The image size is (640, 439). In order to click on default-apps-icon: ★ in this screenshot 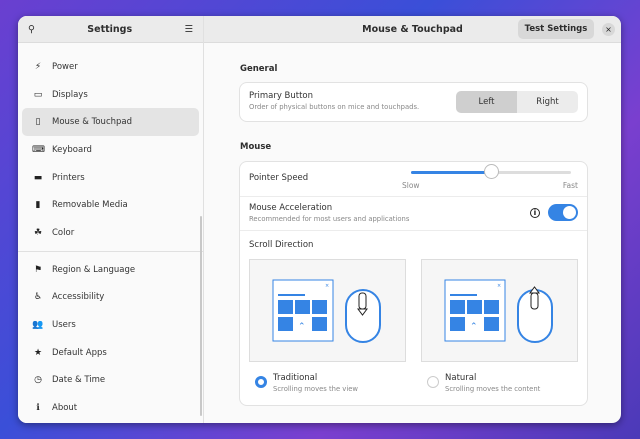, I will do `click(38, 352)`.